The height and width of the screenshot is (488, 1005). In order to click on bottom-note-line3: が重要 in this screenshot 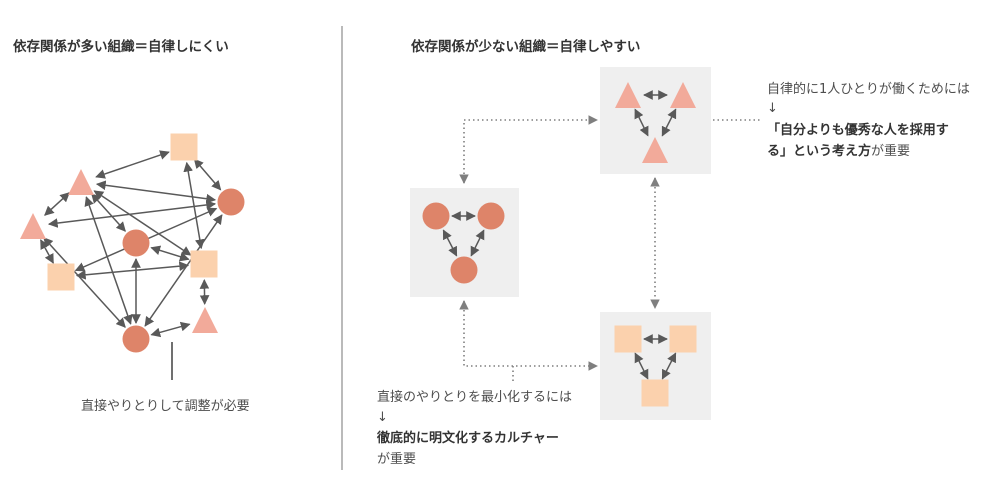, I will do `click(397, 459)`.